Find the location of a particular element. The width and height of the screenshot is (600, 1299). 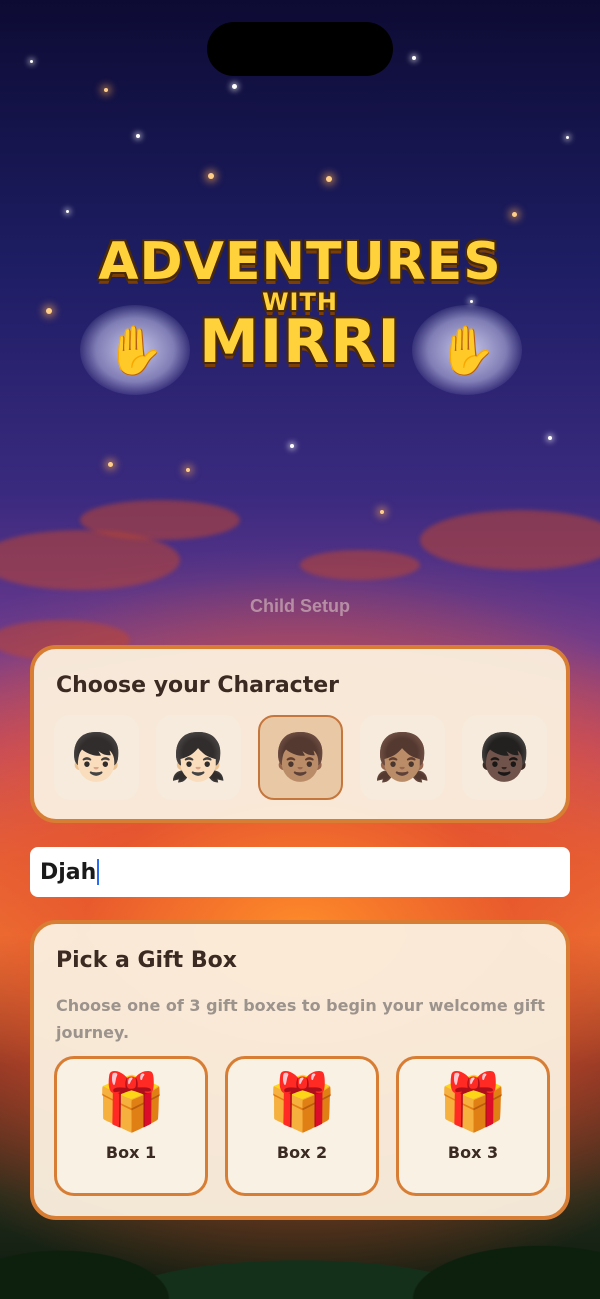

app-logo: ADVENTURES WITH MIRRI is located at coordinates (300, 310).